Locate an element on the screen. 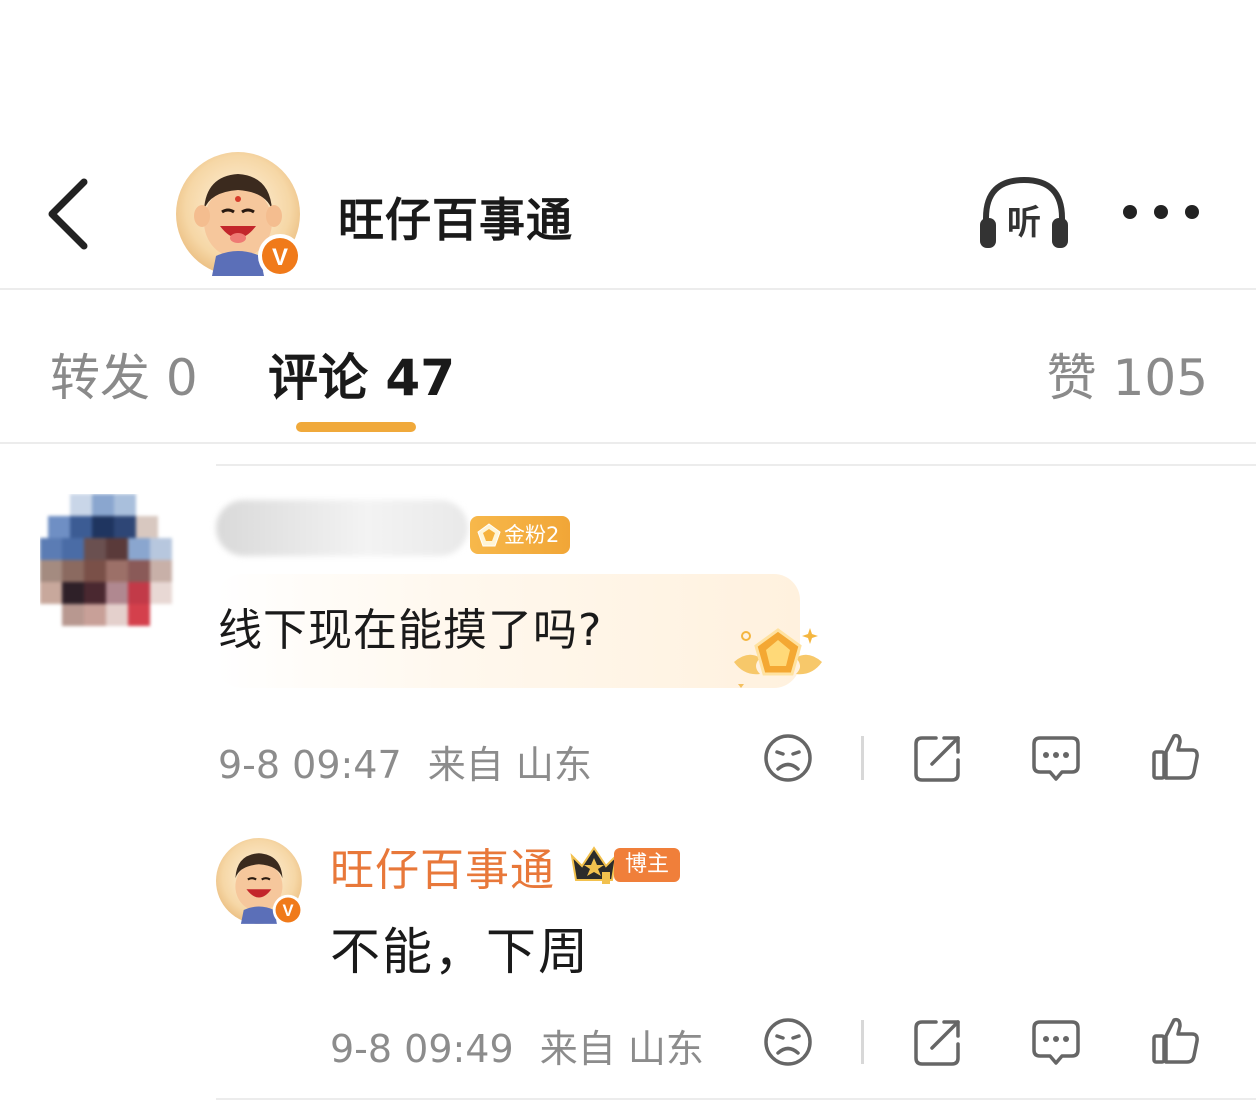  reply-time: 9-8 09:49 is located at coordinates (422, 1049).